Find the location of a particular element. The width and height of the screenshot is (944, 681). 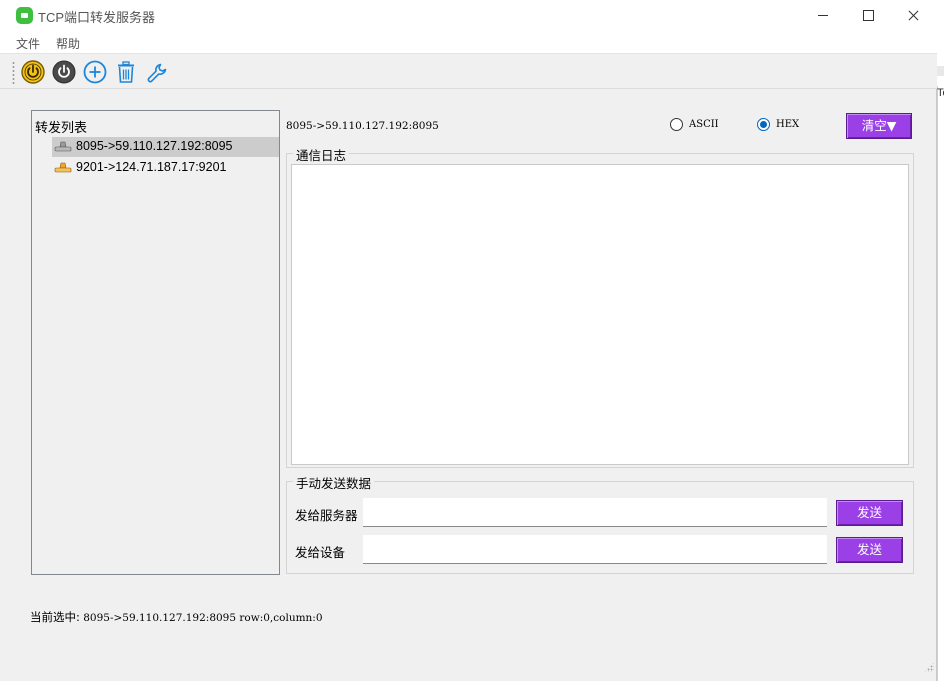

send-to-server-input is located at coordinates (595, 512).